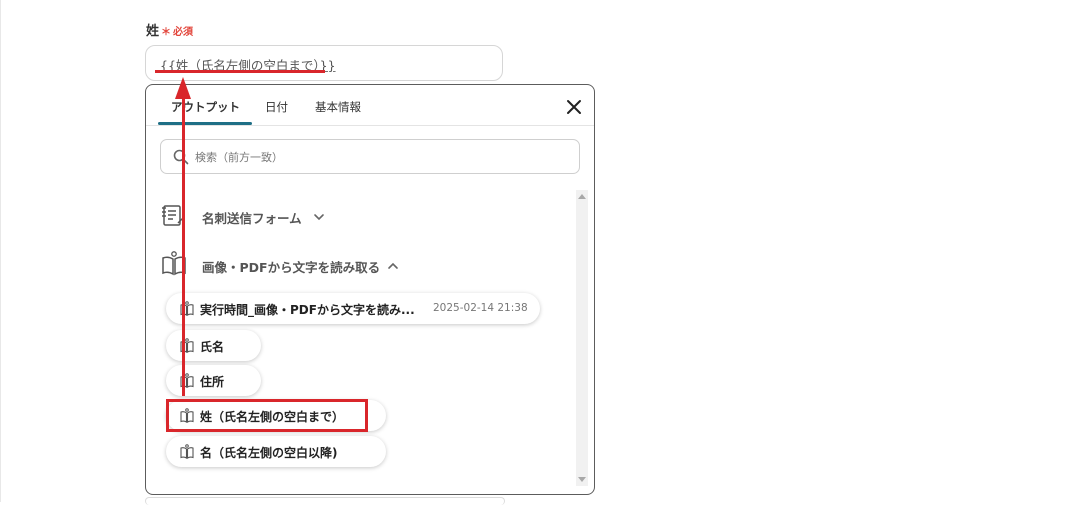 The width and height of the screenshot is (1068, 505). I want to click on group-ocr-read: 画像・PDFから文字を読み取る, so click(290, 265).